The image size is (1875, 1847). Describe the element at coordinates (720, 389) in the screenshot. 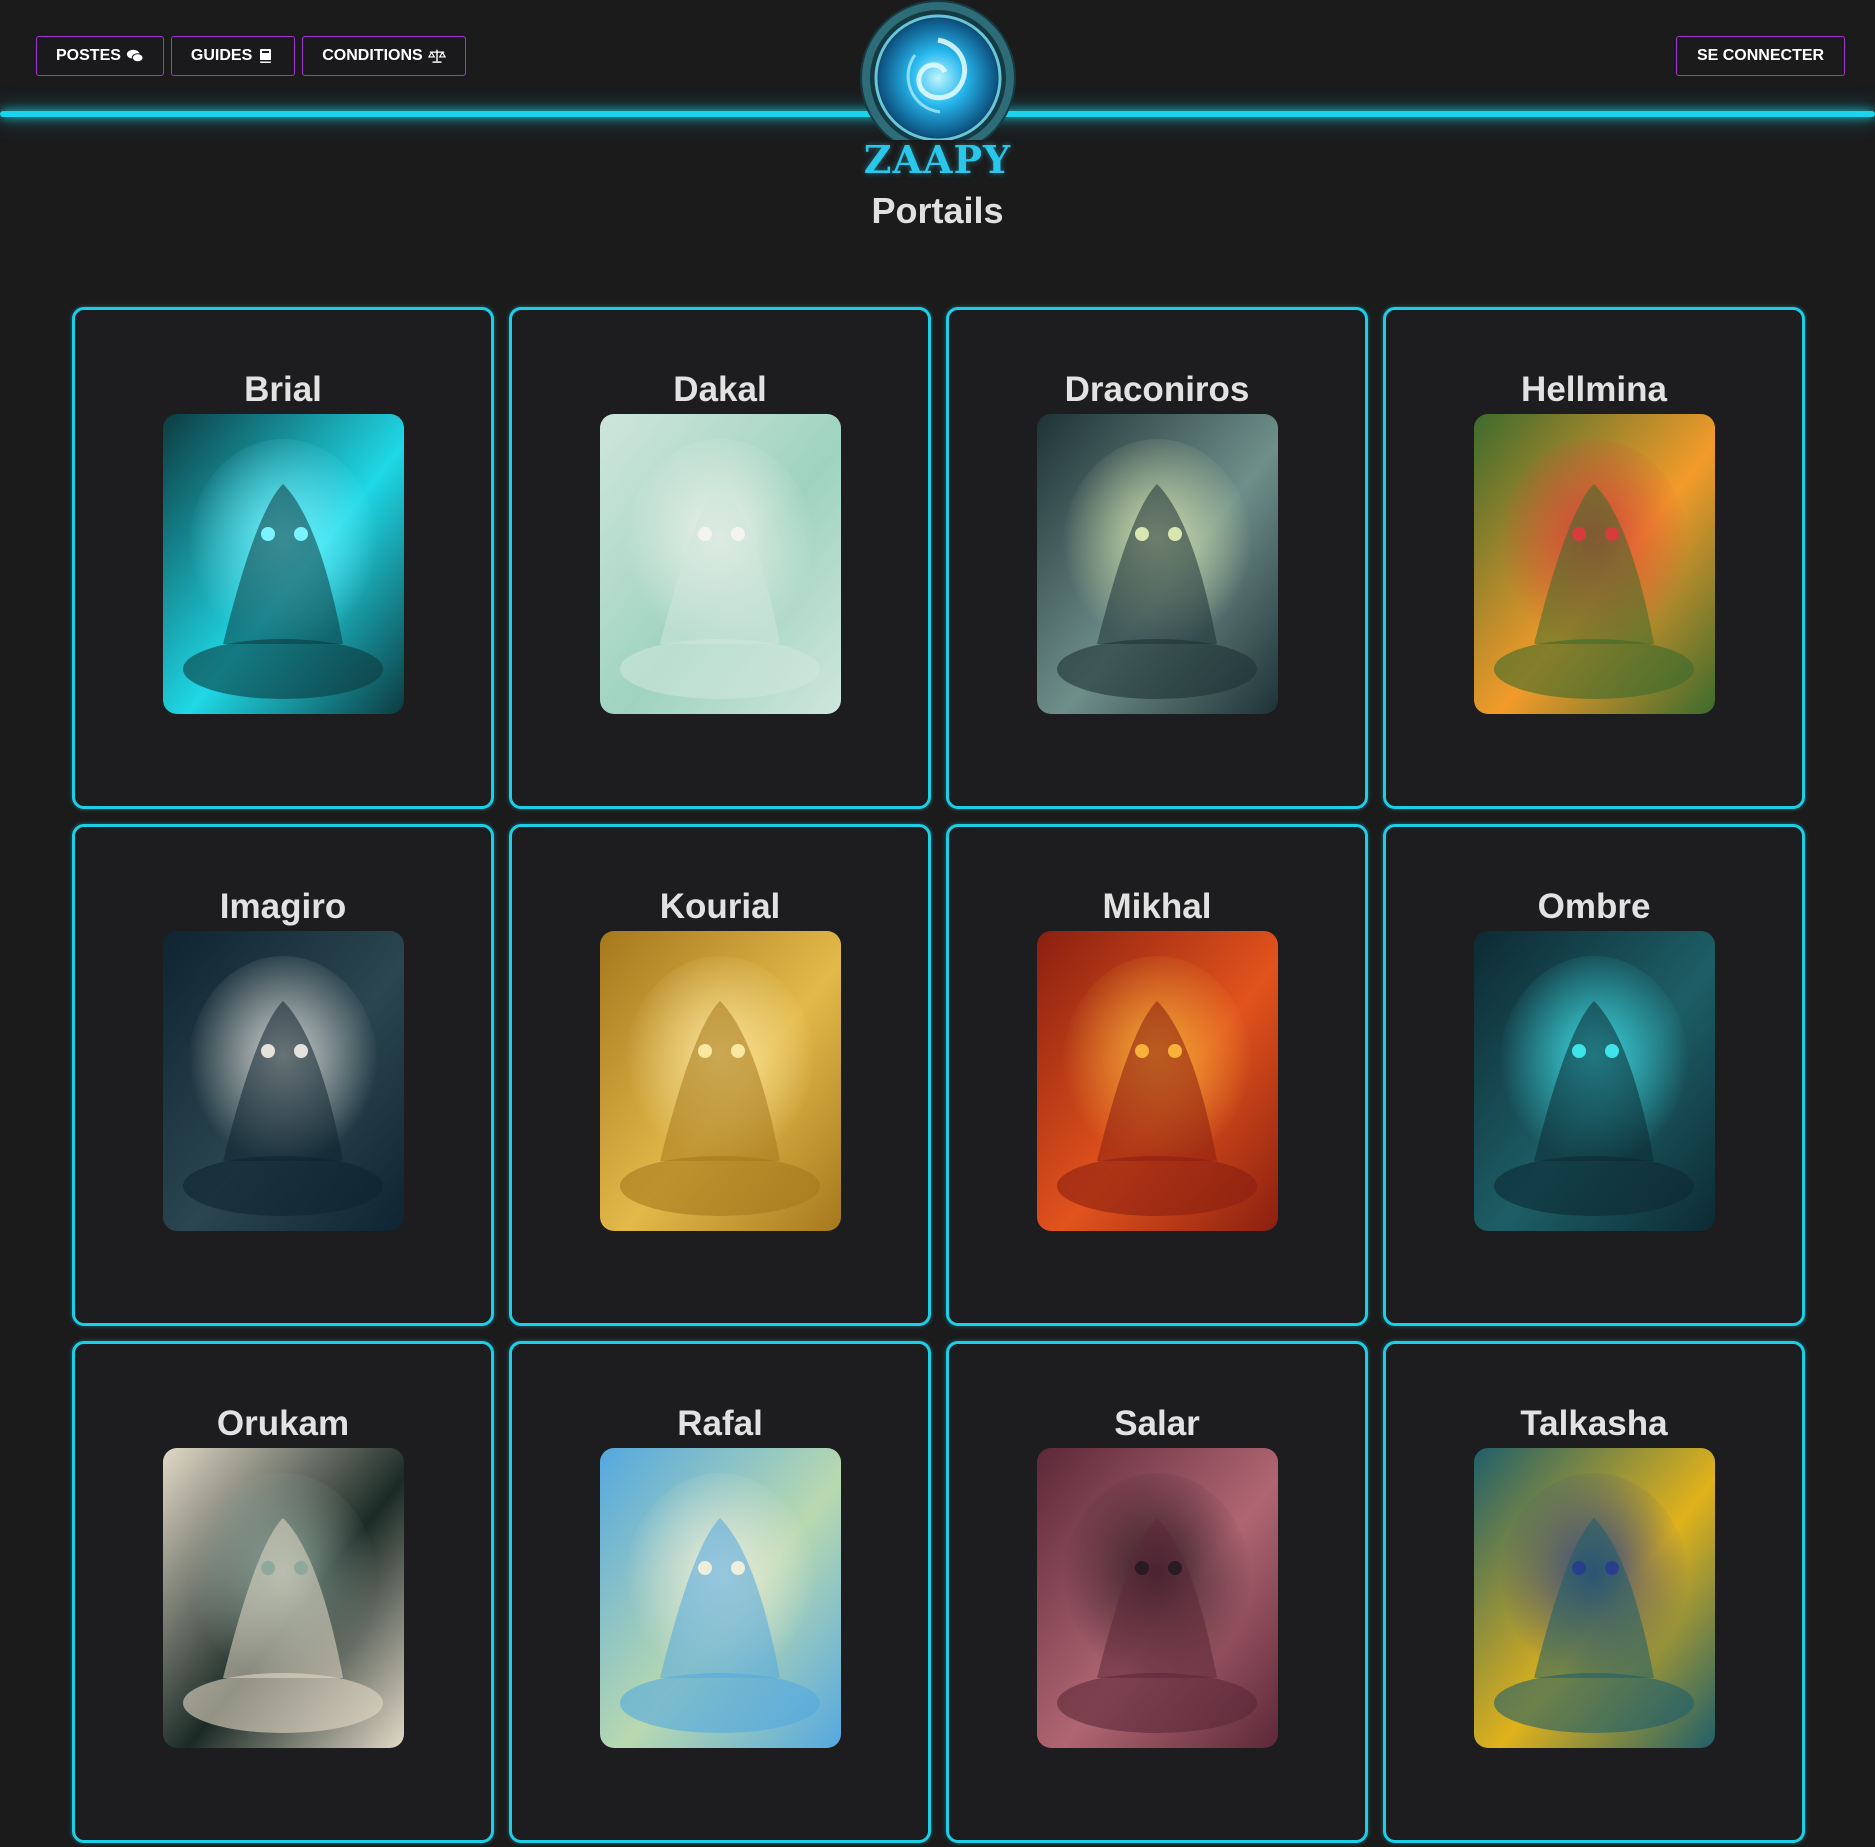

I see `portal-name: Dakal` at that location.